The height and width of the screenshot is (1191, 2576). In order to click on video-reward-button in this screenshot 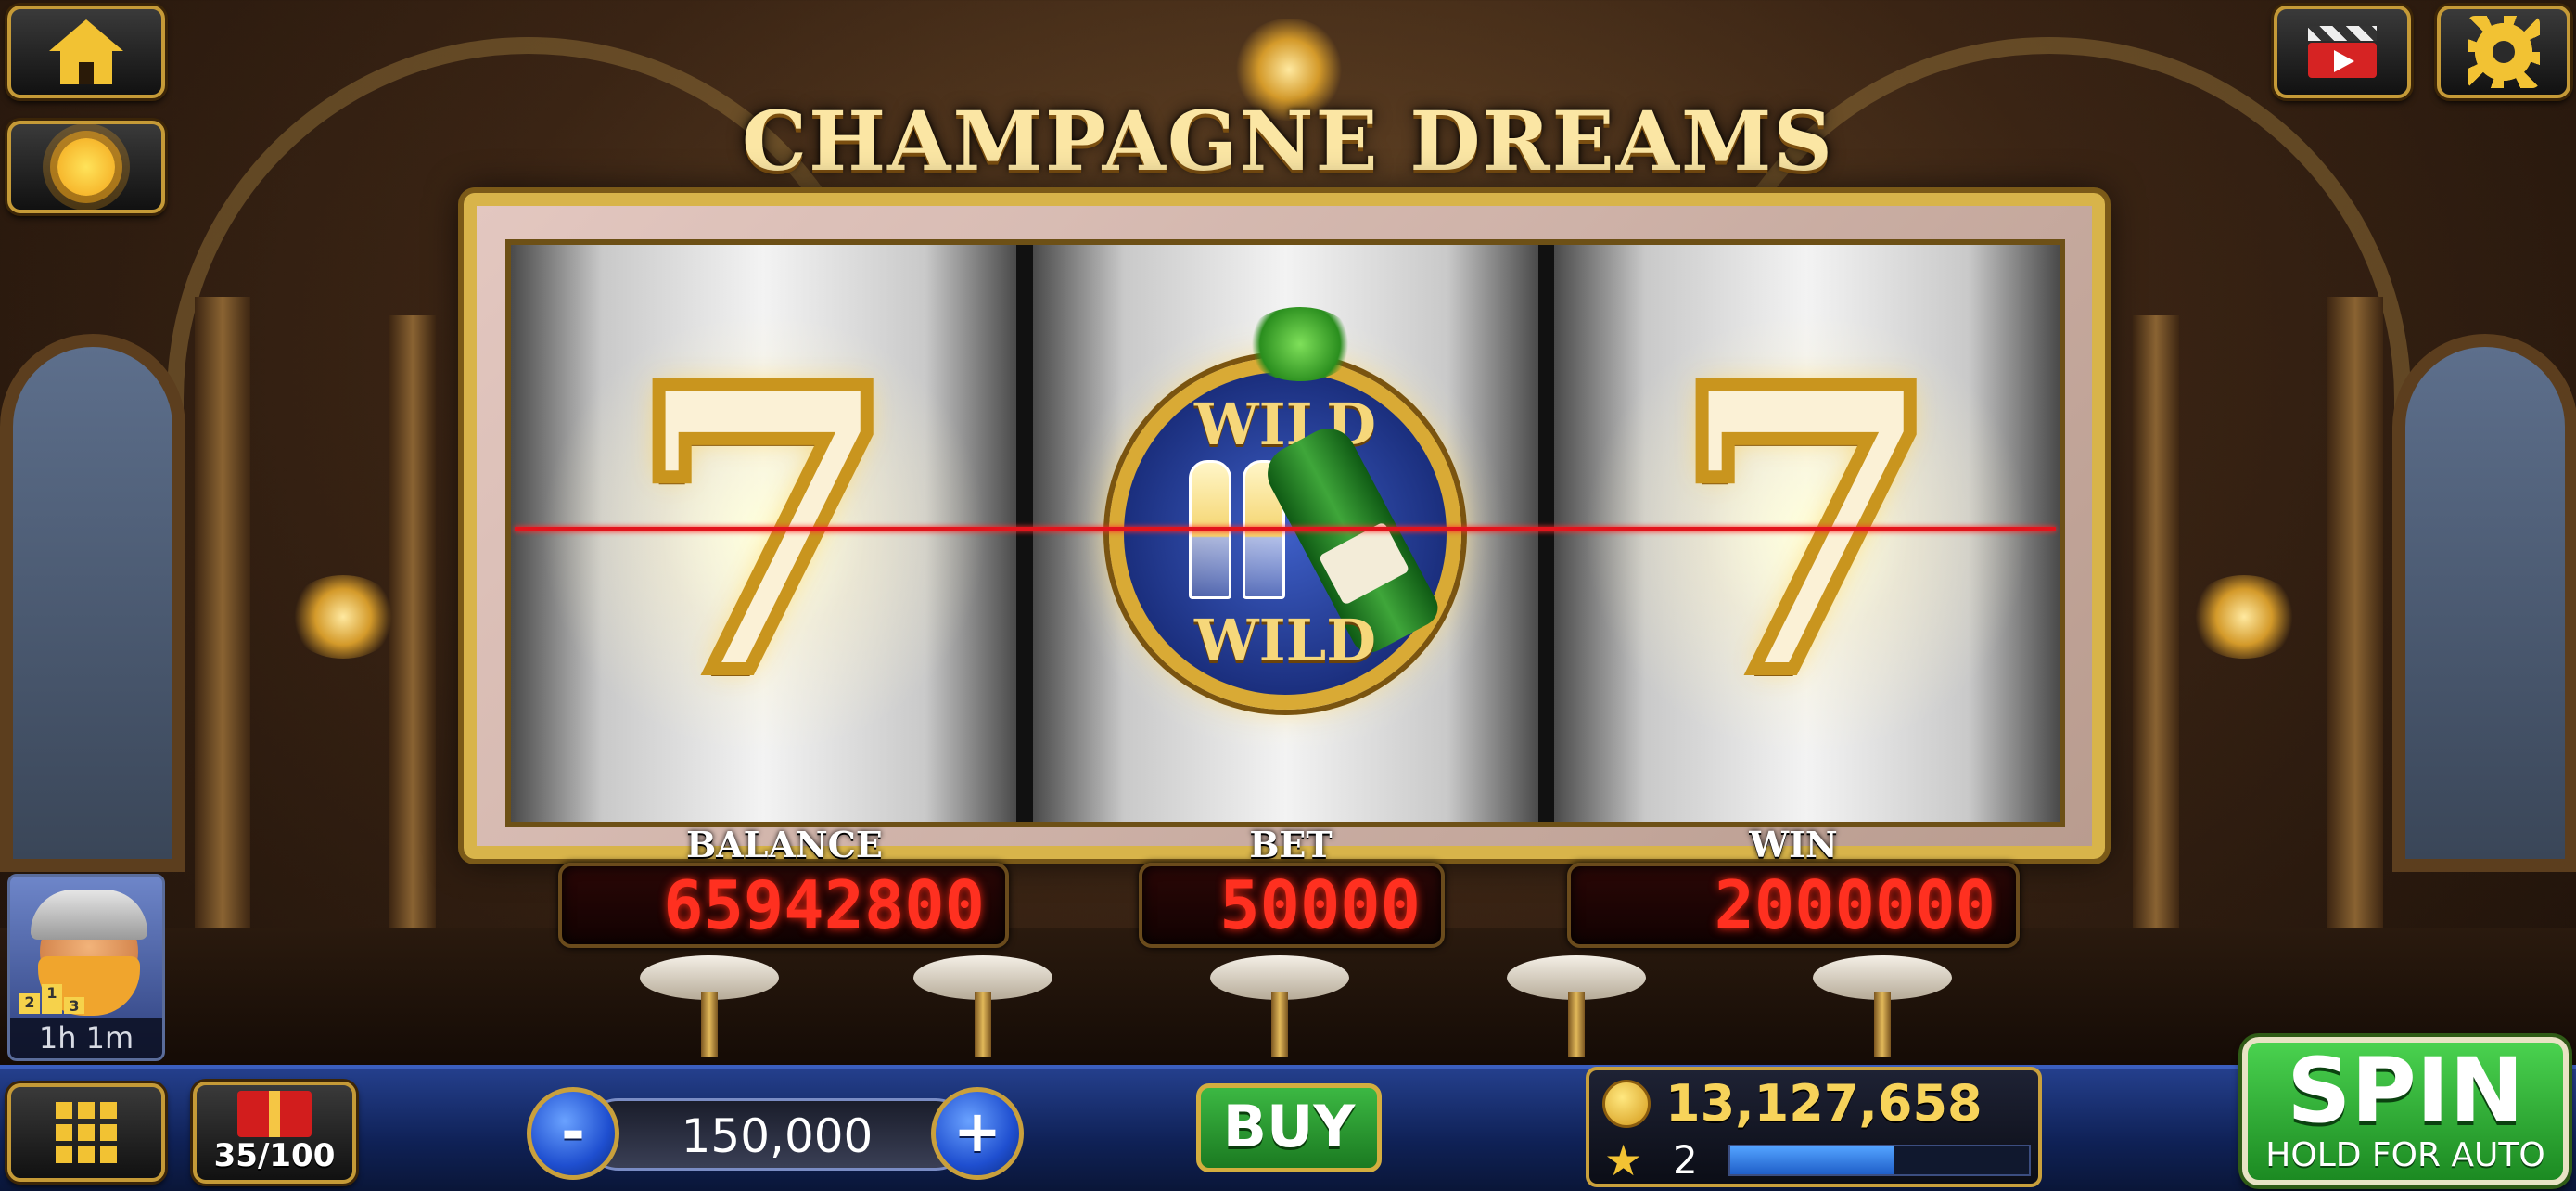, I will do `click(2342, 52)`.